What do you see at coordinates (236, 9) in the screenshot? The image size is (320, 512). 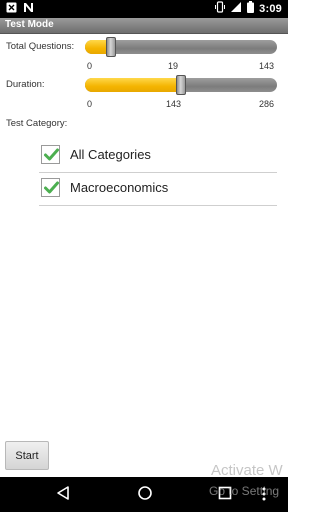 I see `signal-icon` at bounding box center [236, 9].